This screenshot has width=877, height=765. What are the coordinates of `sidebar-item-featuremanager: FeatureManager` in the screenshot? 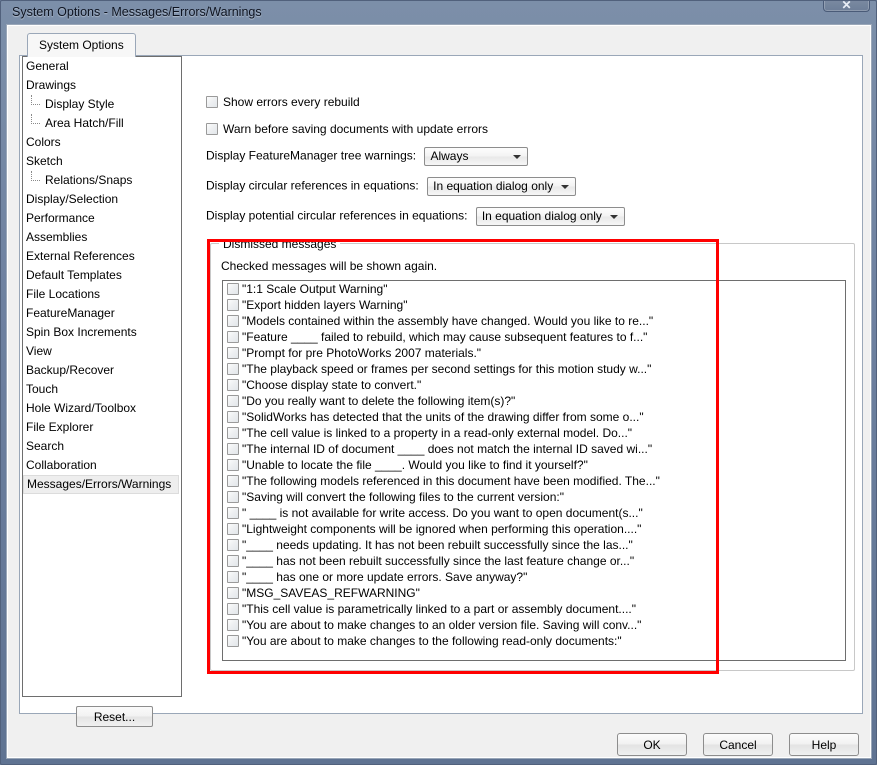 It's located at (102, 313).